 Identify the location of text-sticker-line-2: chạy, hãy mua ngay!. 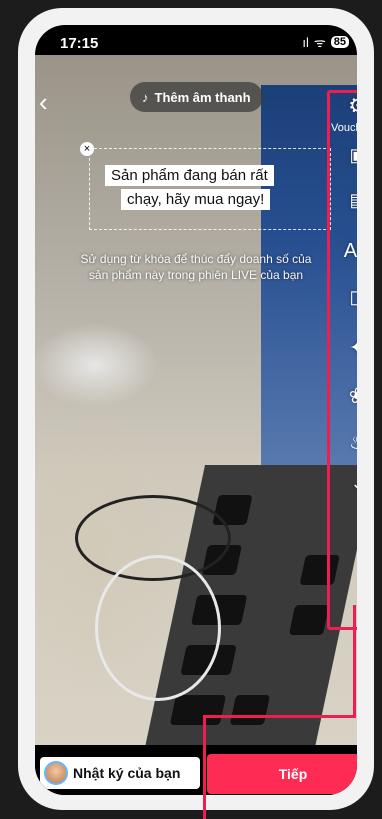
(196, 199).